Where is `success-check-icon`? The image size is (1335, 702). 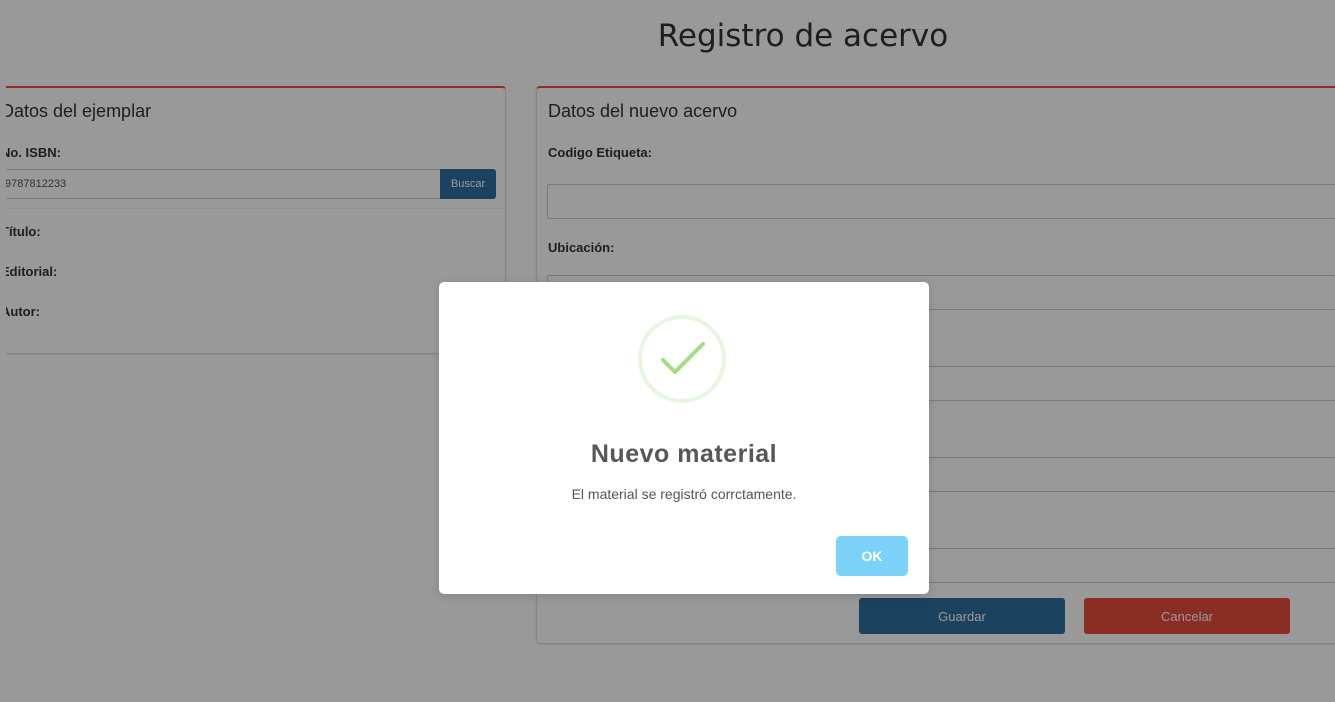
success-check-icon is located at coordinates (682, 359).